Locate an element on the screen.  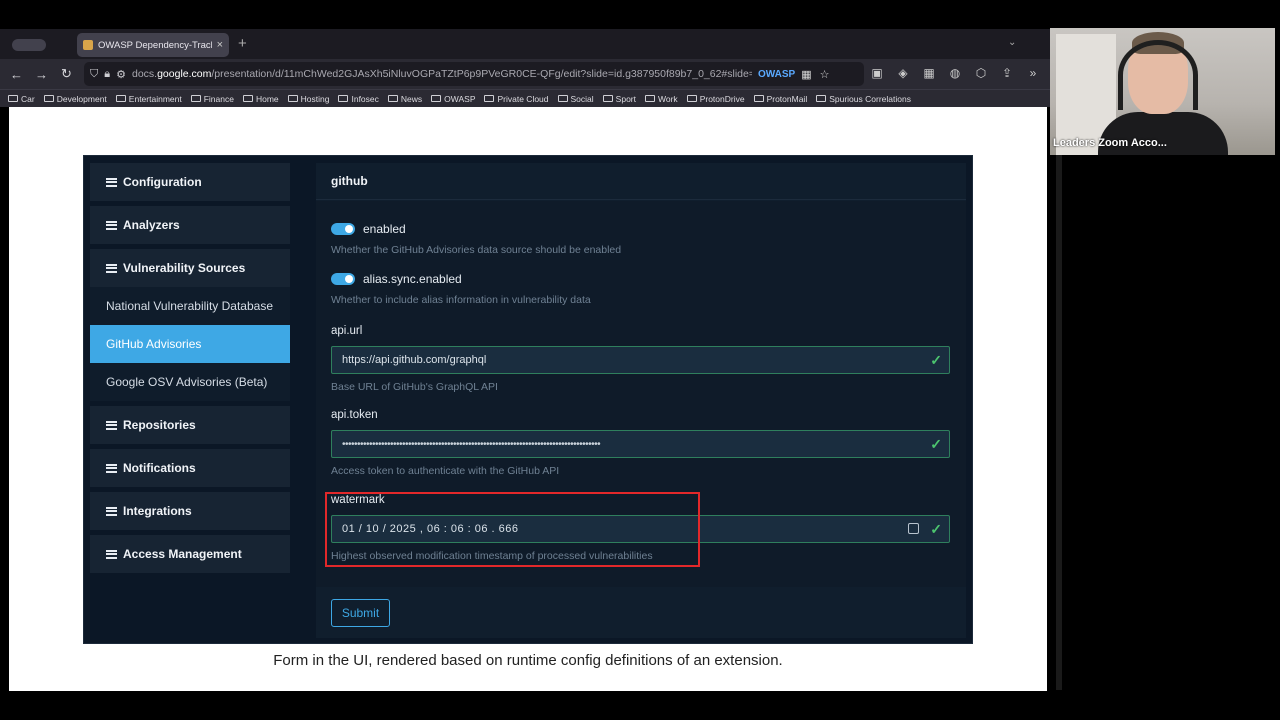
bookmark-label: ProtonDrive is located at coordinates (722, 98).